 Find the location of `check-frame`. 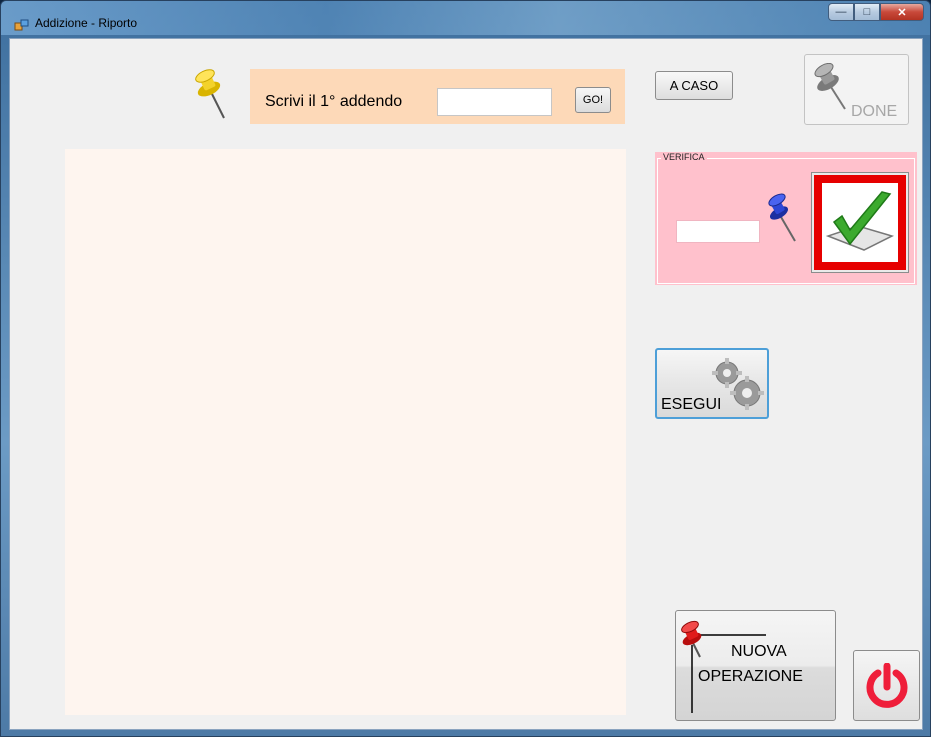

check-frame is located at coordinates (860, 222).